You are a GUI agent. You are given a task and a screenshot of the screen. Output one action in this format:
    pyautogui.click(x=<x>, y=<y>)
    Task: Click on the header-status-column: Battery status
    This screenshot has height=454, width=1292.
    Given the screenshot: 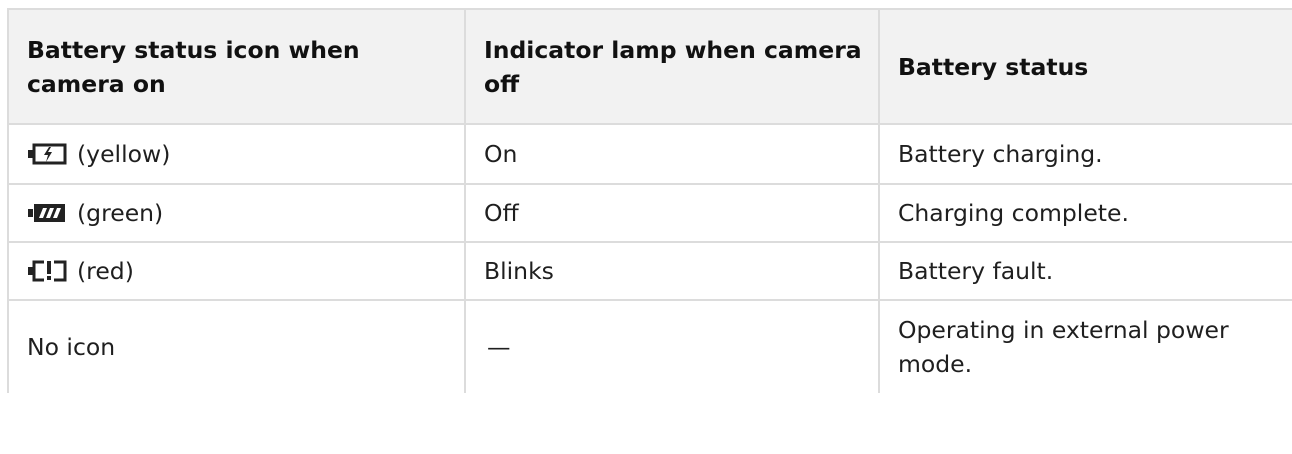 What is the action you would take?
    pyautogui.click(x=1085, y=66)
    